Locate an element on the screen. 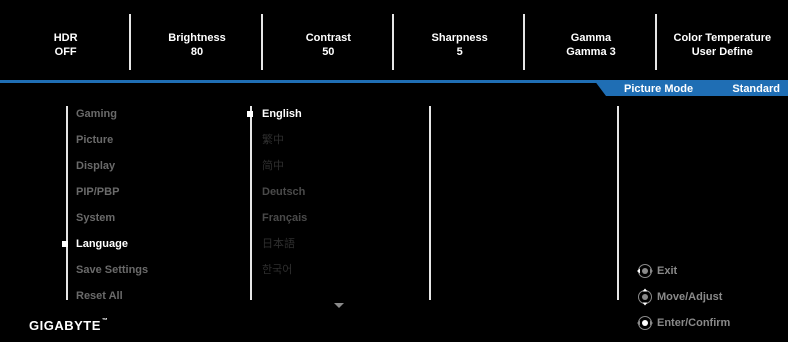 This screenshot has width=788, height=342. joystick-left-icon is located at coordinates (645, 271).